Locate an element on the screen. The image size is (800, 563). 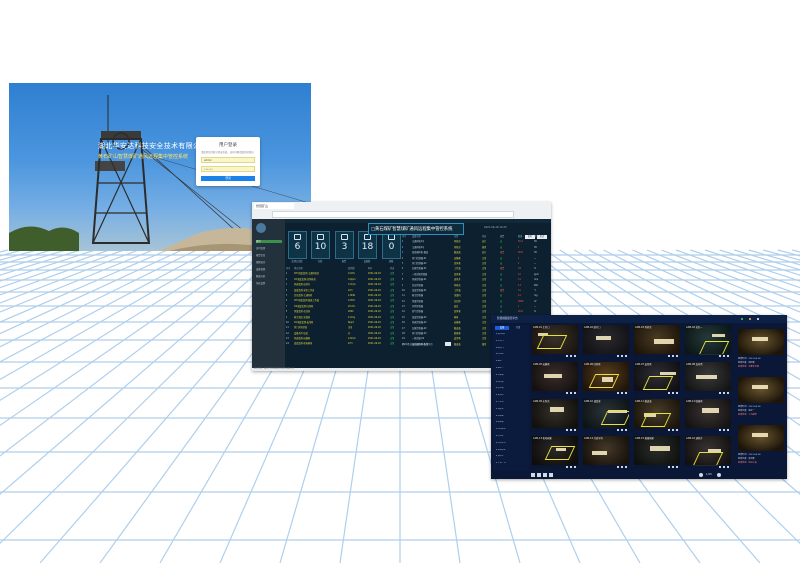
tree-item: ▸ 副井口 is located at coordinates (512, 348).